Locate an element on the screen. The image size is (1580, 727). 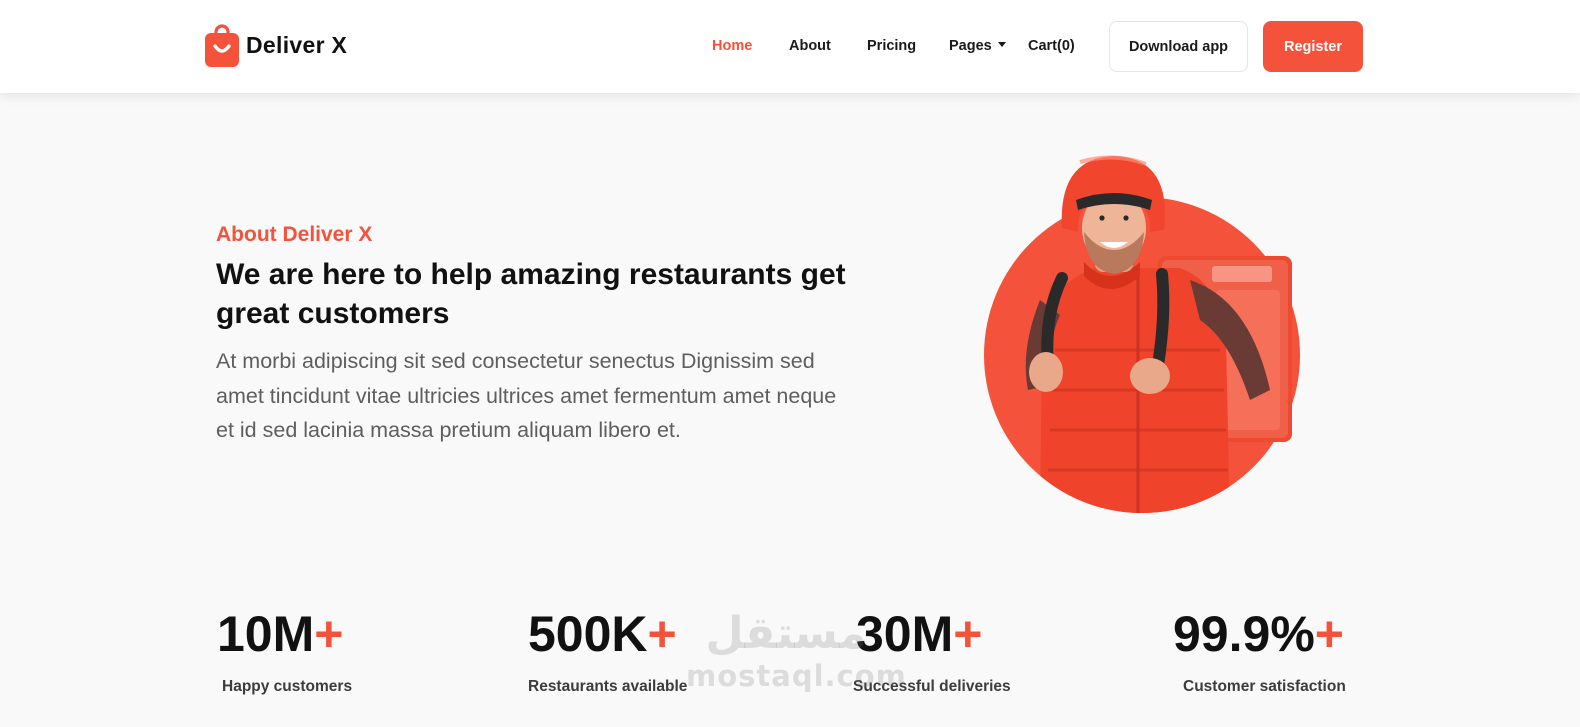
stat-number: 99.9% is located at coordinates (1244, 634).